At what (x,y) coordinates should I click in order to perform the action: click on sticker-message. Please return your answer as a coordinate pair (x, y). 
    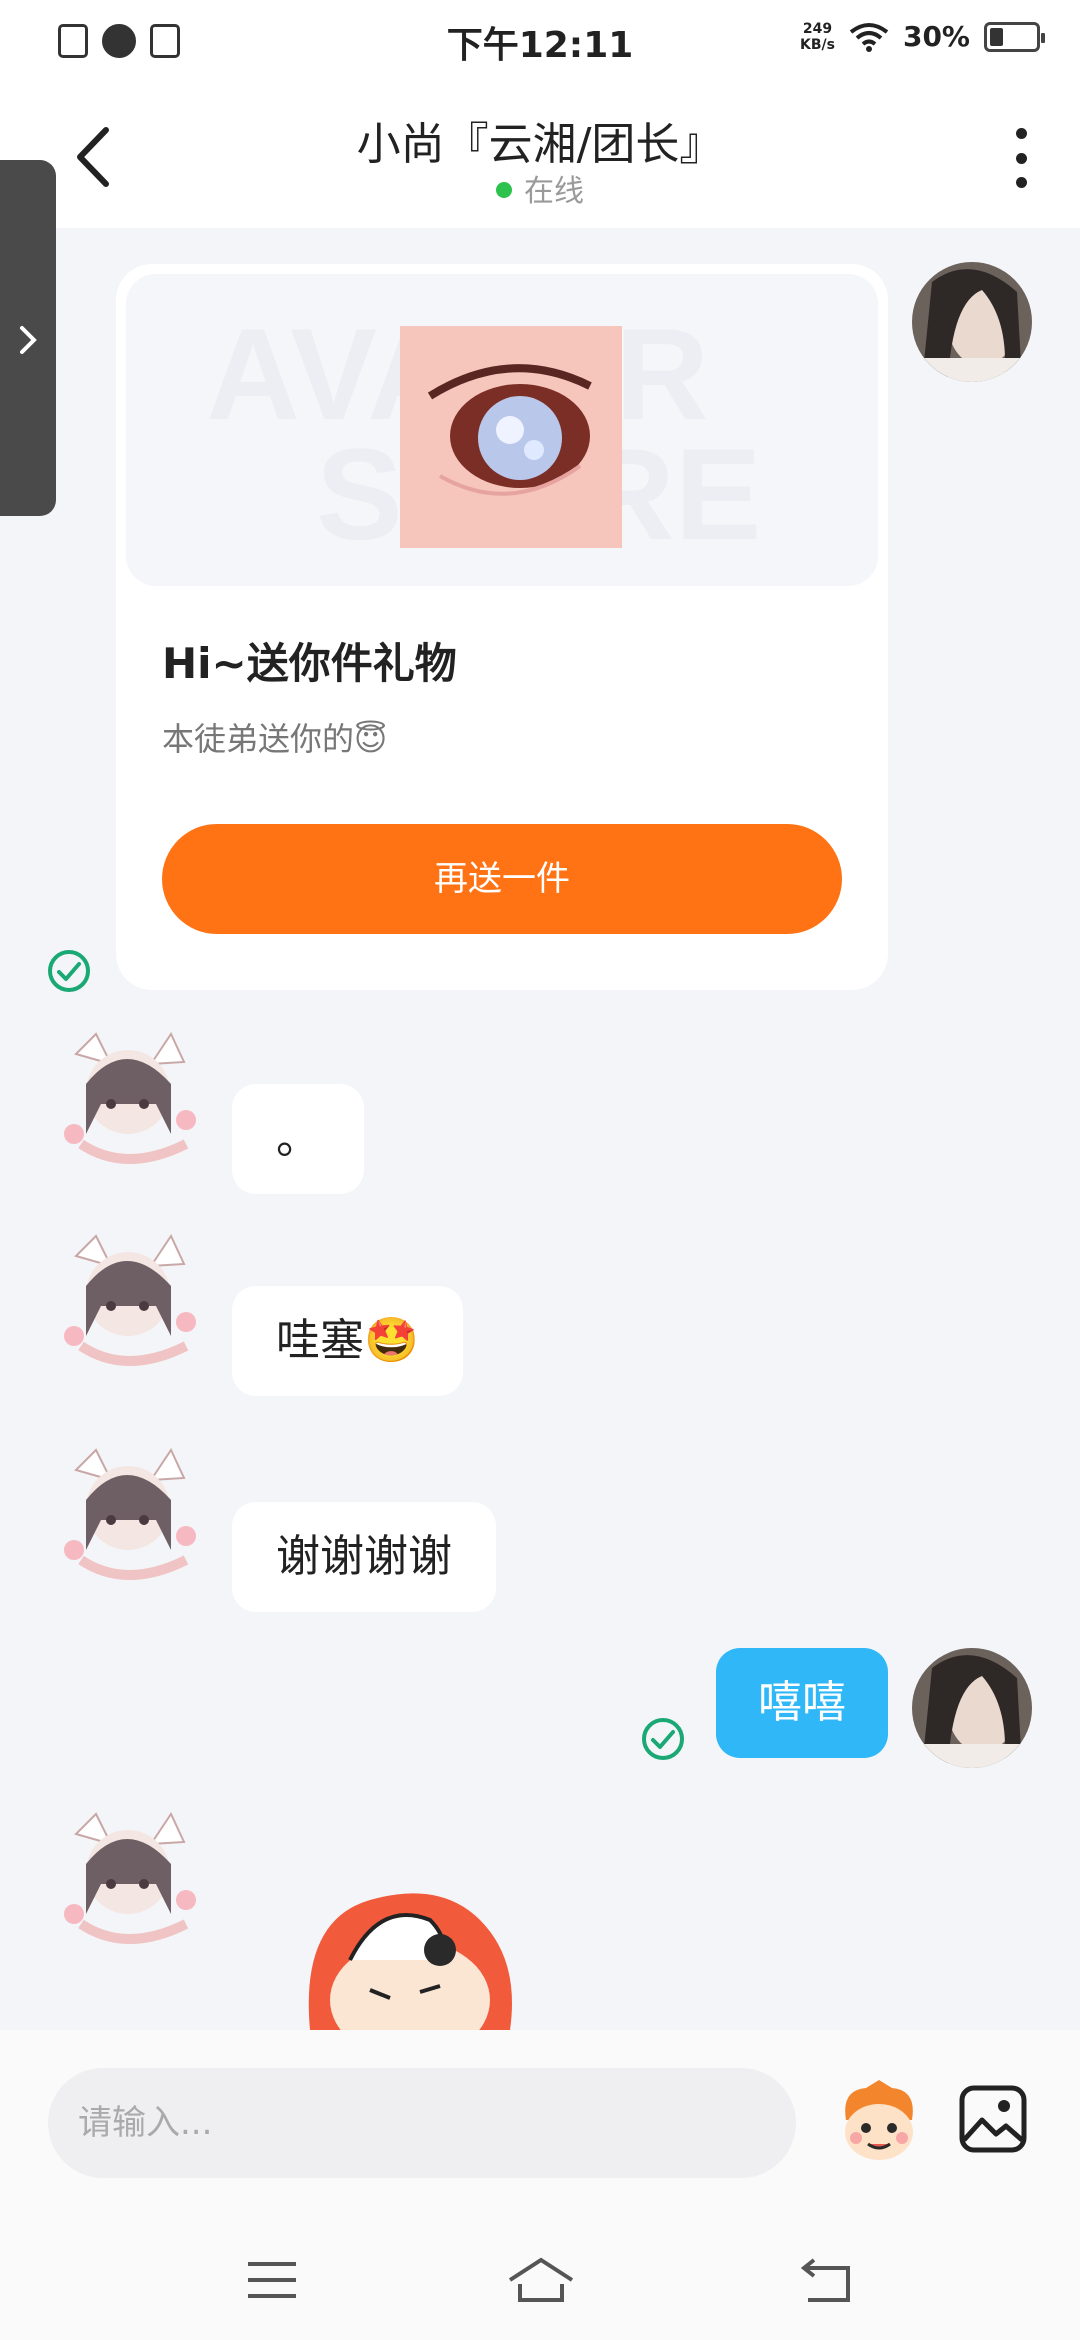
    Looking at the image, I should click on (410, 1955).